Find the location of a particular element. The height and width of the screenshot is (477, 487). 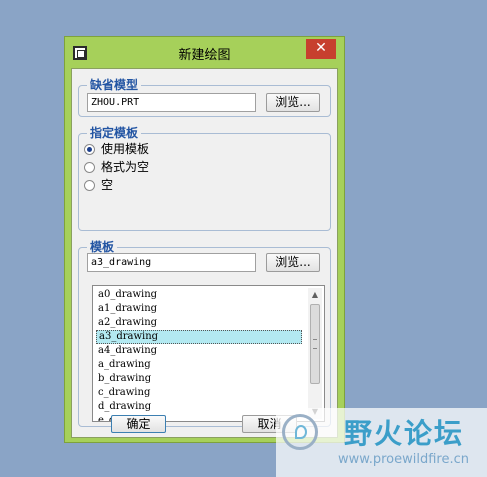

close-icon: ✕ is located at coordinates (321, 48).